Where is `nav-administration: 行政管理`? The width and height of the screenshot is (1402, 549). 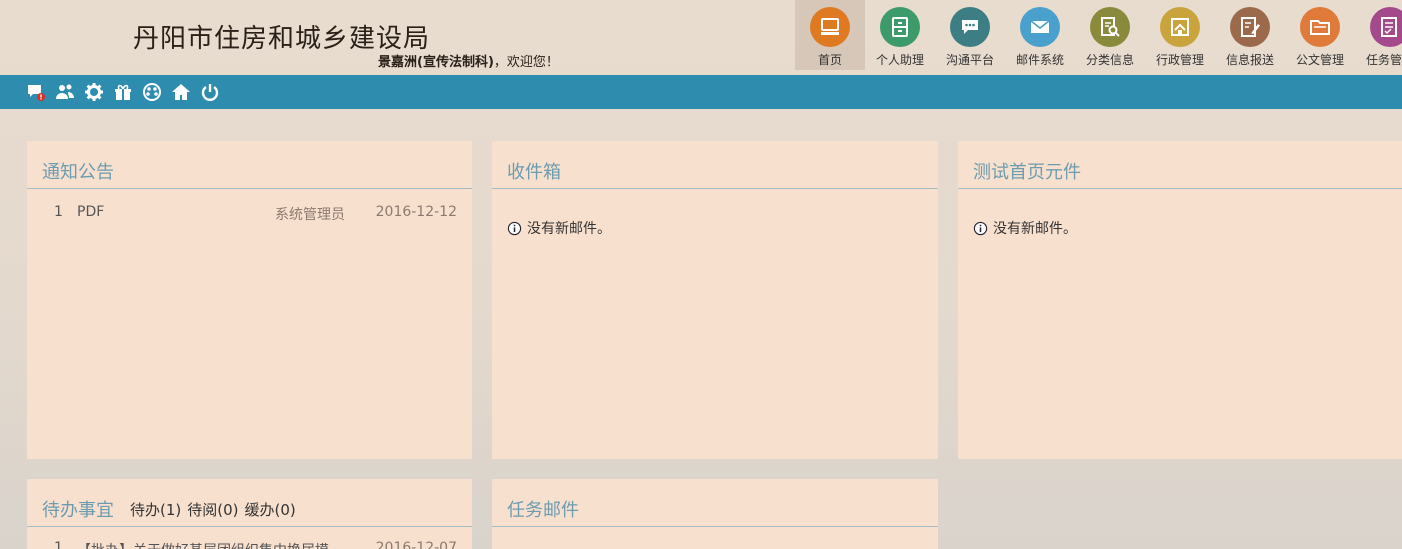
nav-administration: 行政管理 is located at coordinates (1180, 35).